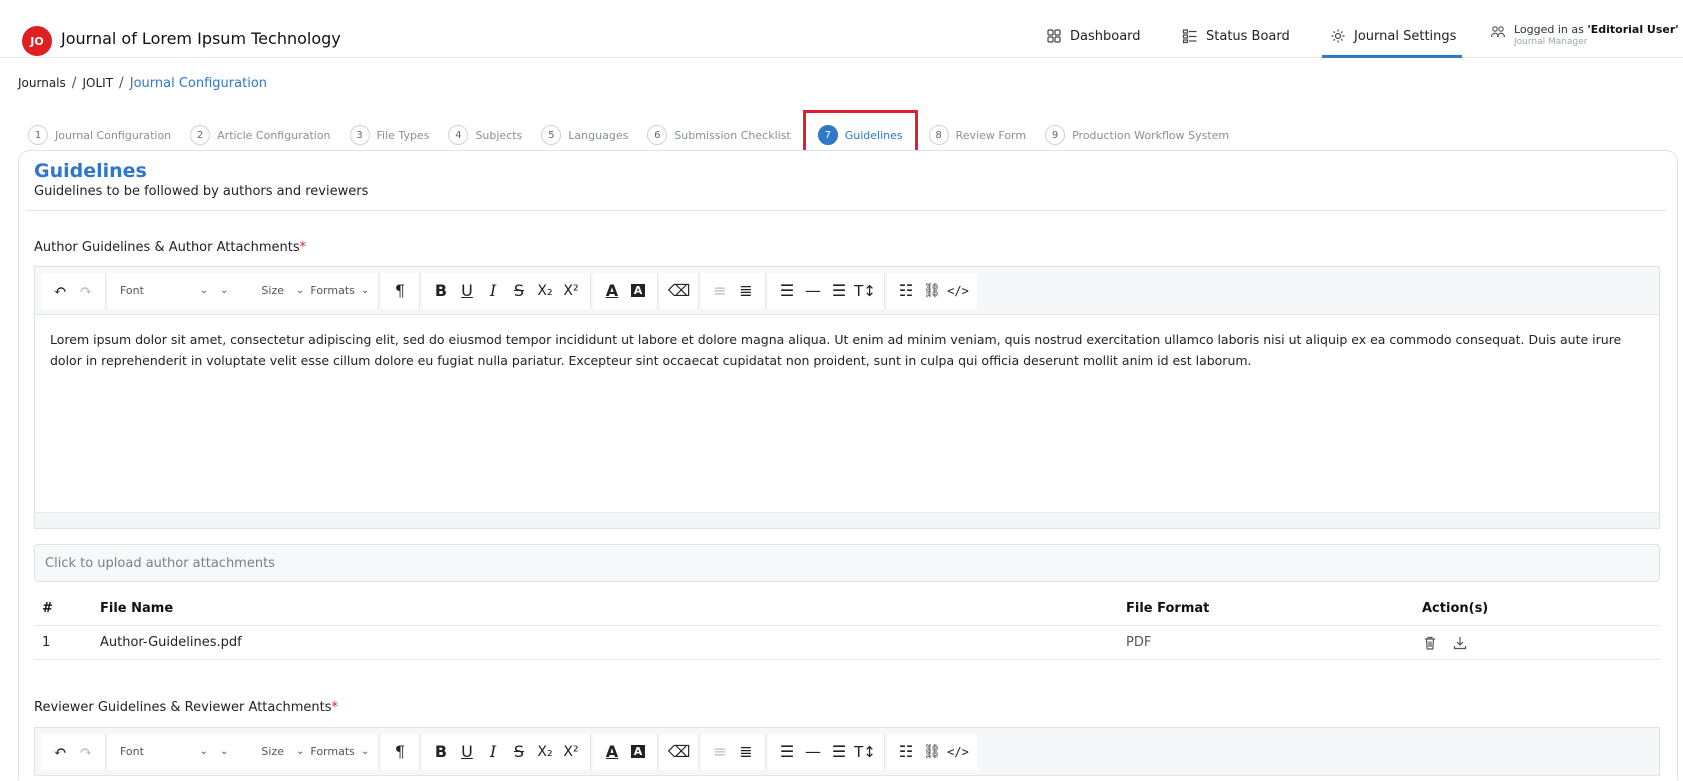 The image size is (1683, 781). I want to click on nav-dashboard-label: Dashboard, so click(1105, 36).